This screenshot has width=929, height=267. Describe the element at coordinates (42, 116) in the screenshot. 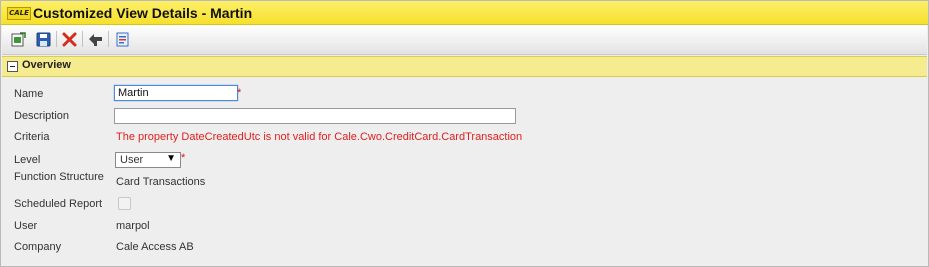

I see `description-label: Description` at that location.